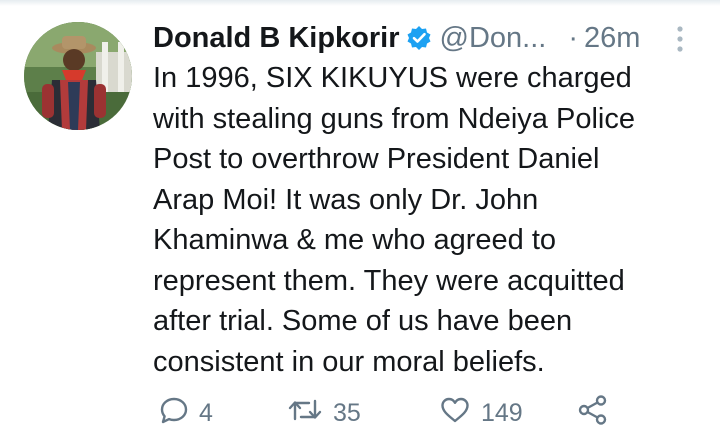 This screenshot has height=446, width=720. I want to click on author-display-name: Donald B Kipkorir, so click(276, 38).